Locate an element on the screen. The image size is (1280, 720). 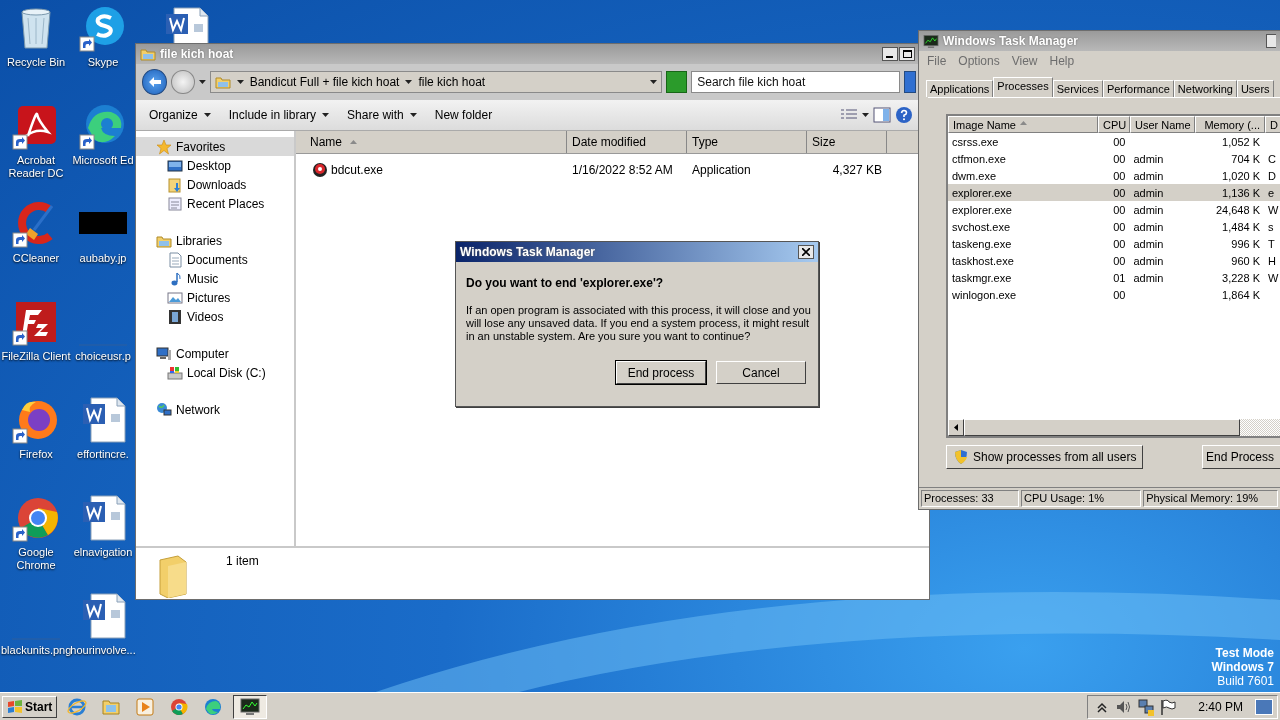
search-field: Search file kich hoat is located at coordinates (796, 82).